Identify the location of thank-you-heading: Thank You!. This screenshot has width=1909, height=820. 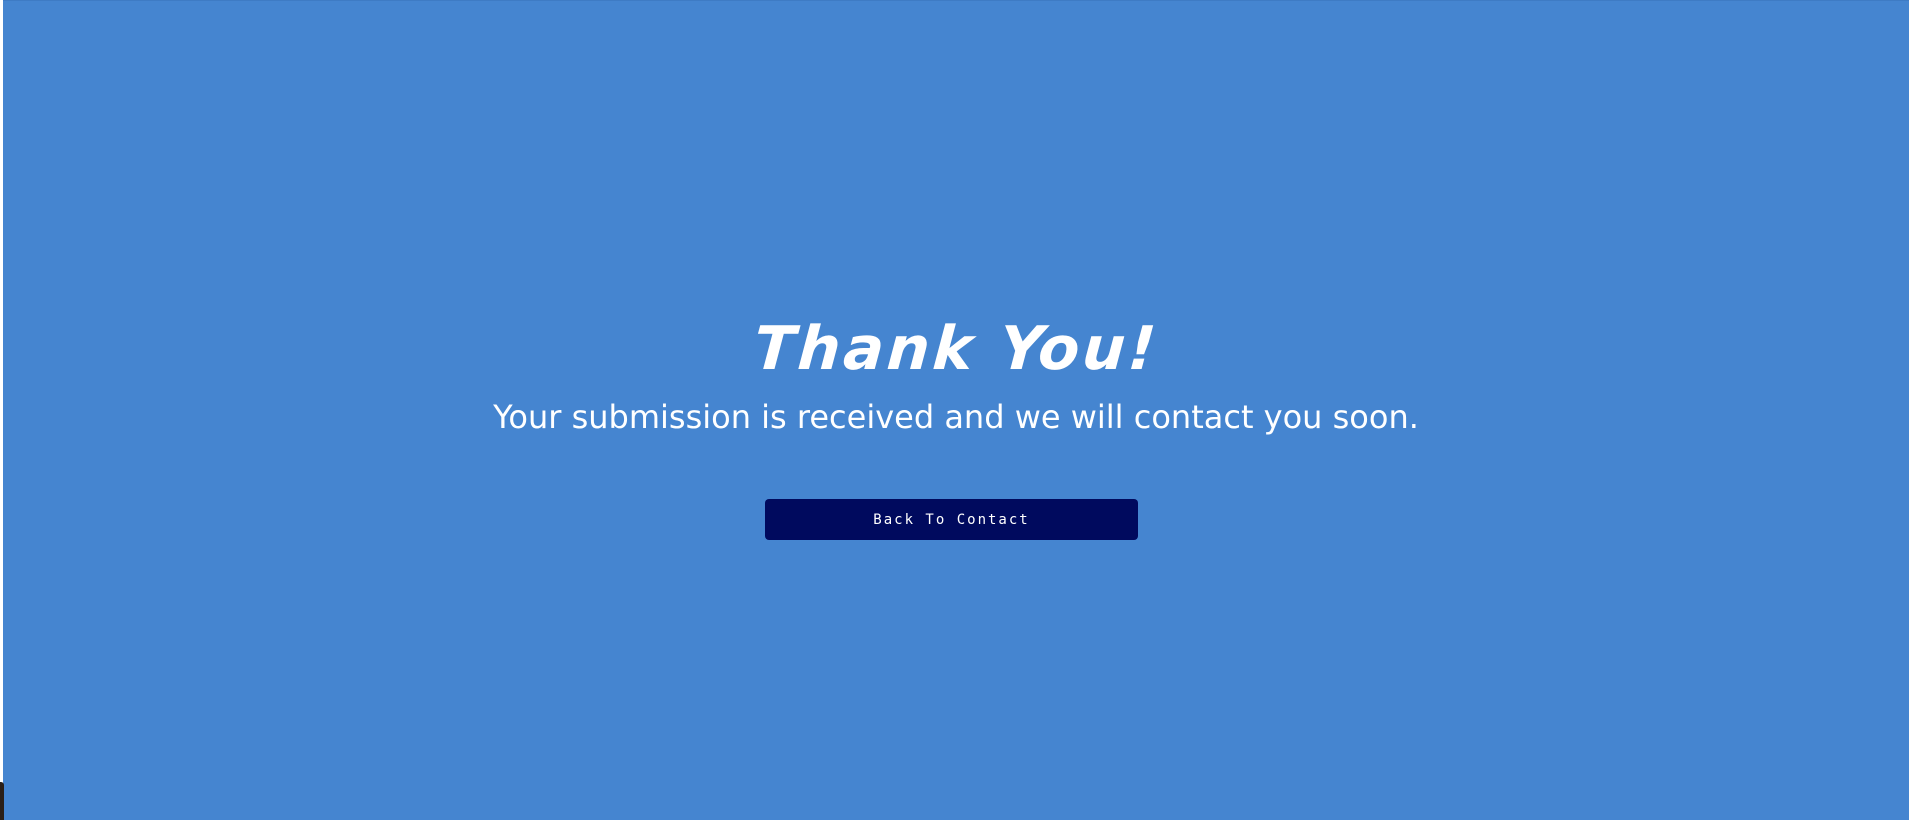
(956, 349).